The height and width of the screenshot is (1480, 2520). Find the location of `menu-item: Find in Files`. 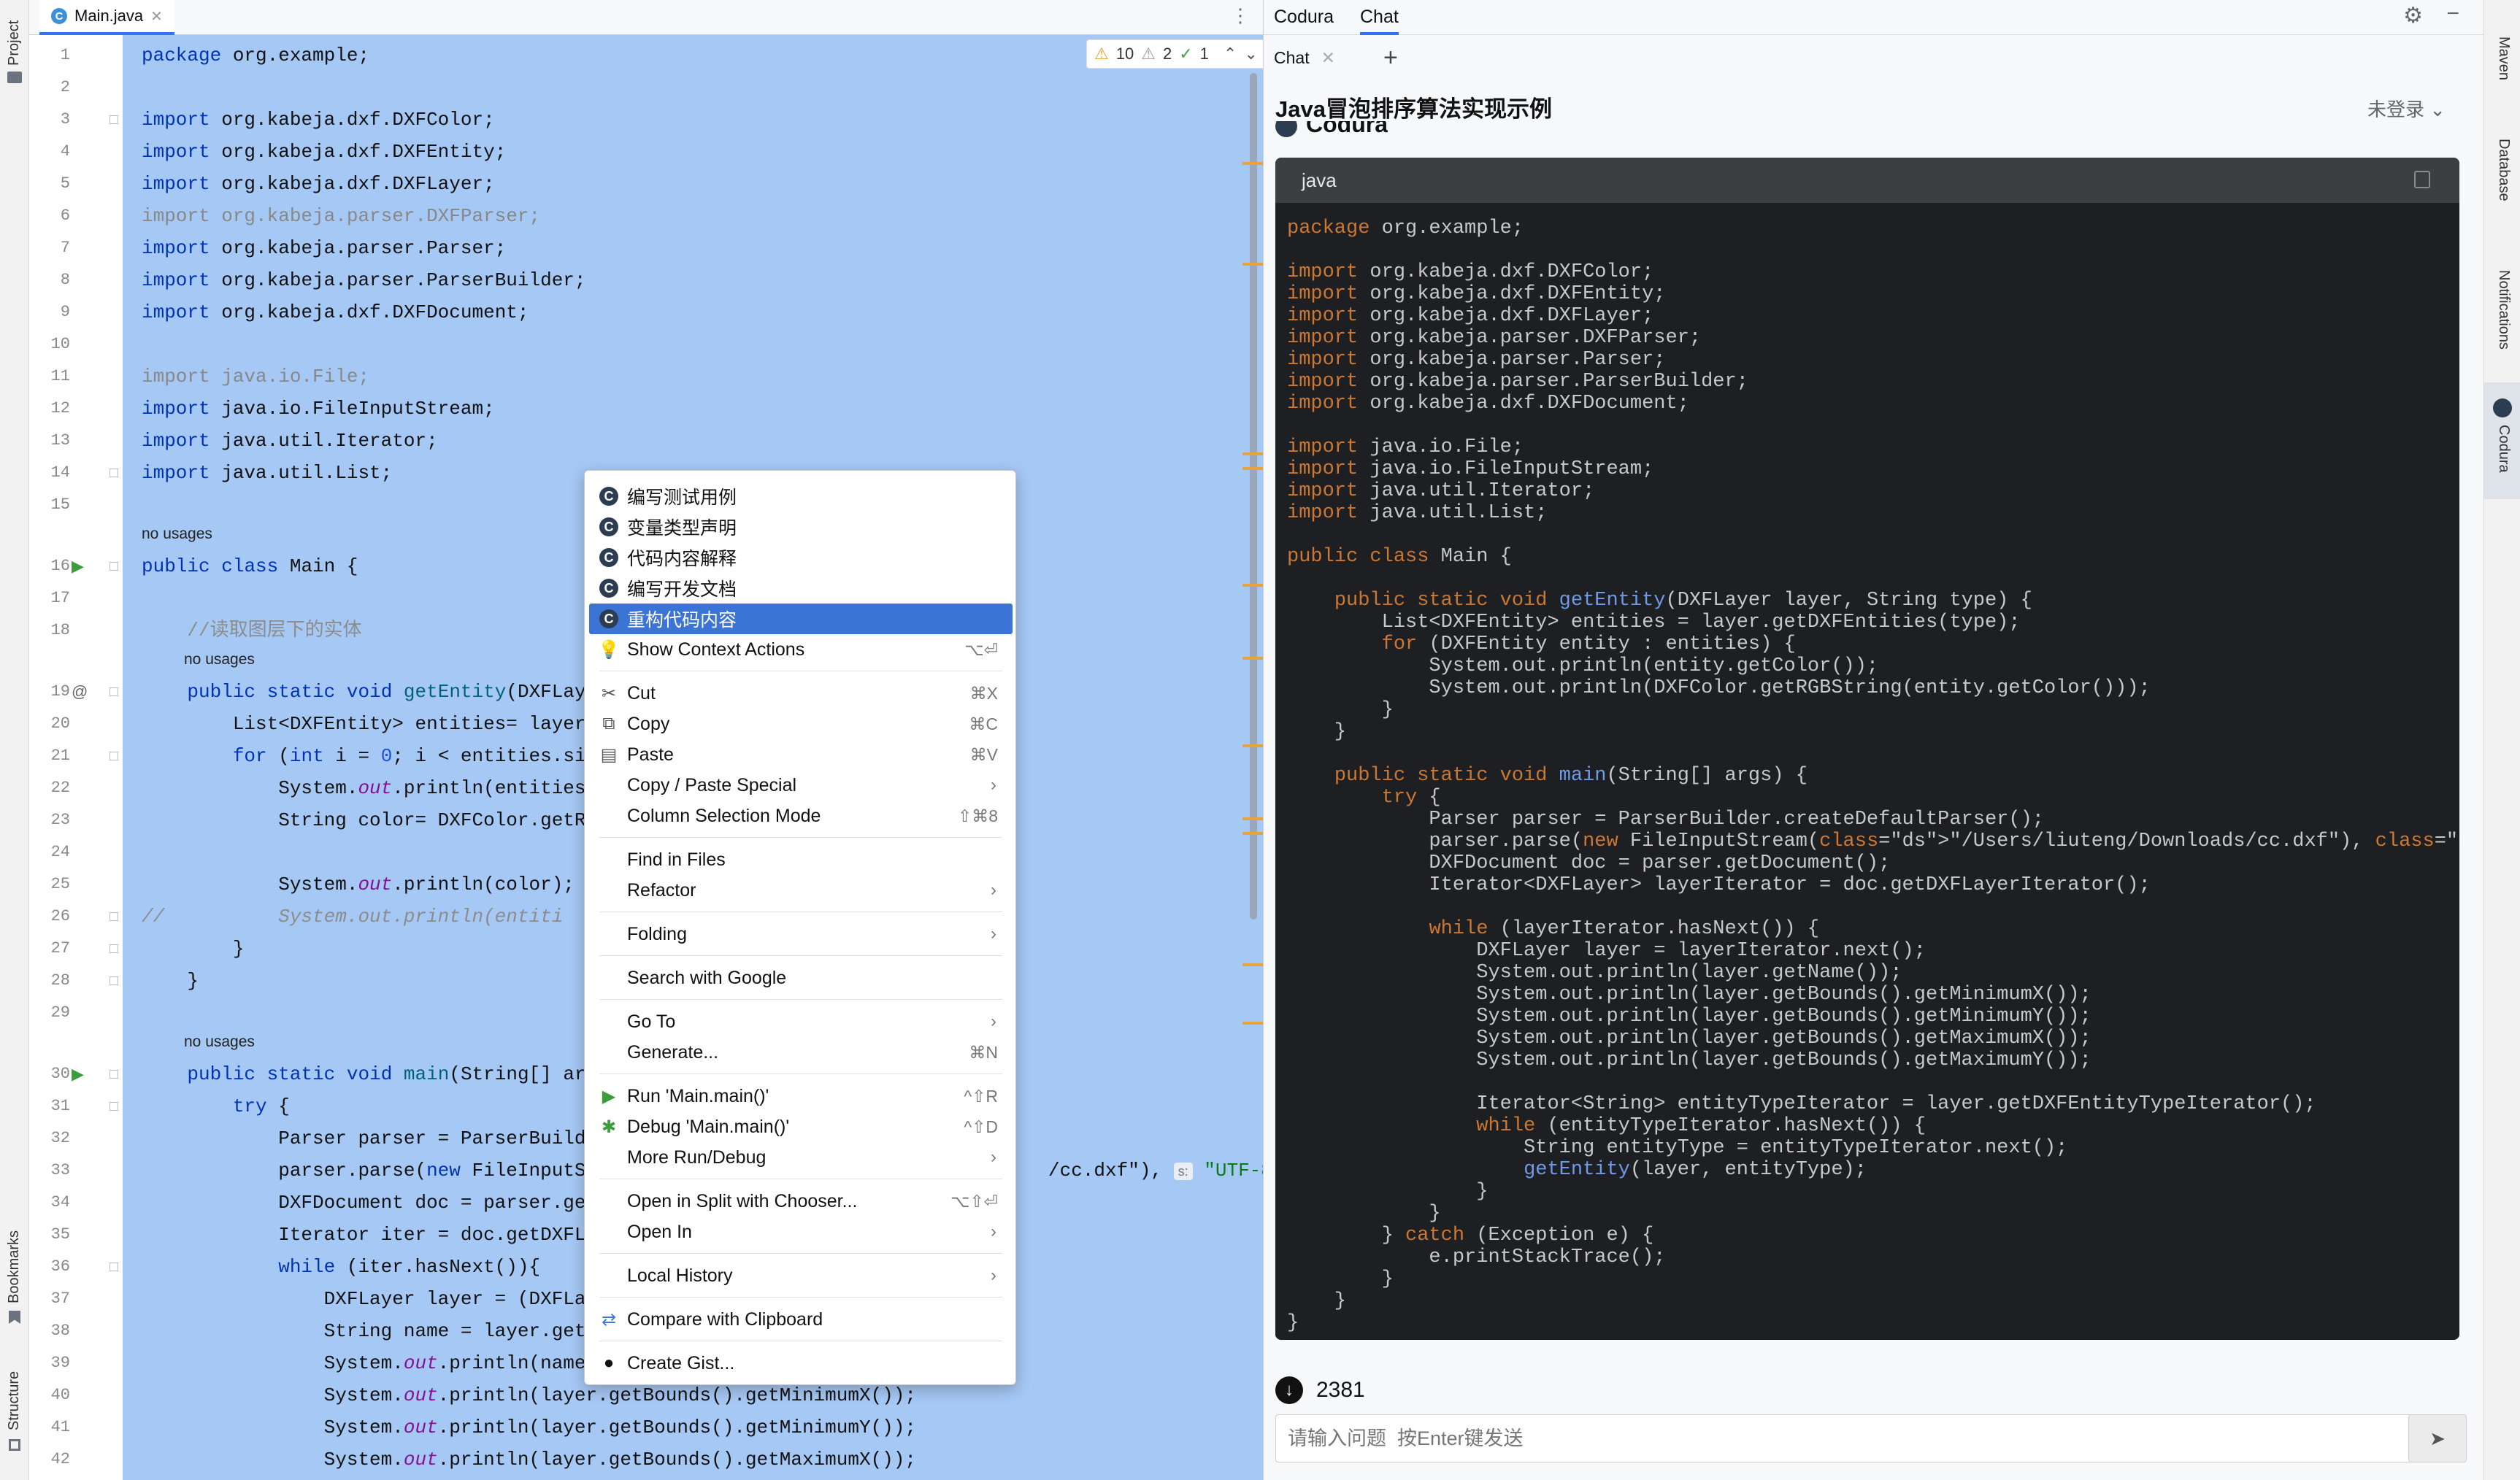

menu-item: Find in Files is located at coordinates (801, 859).